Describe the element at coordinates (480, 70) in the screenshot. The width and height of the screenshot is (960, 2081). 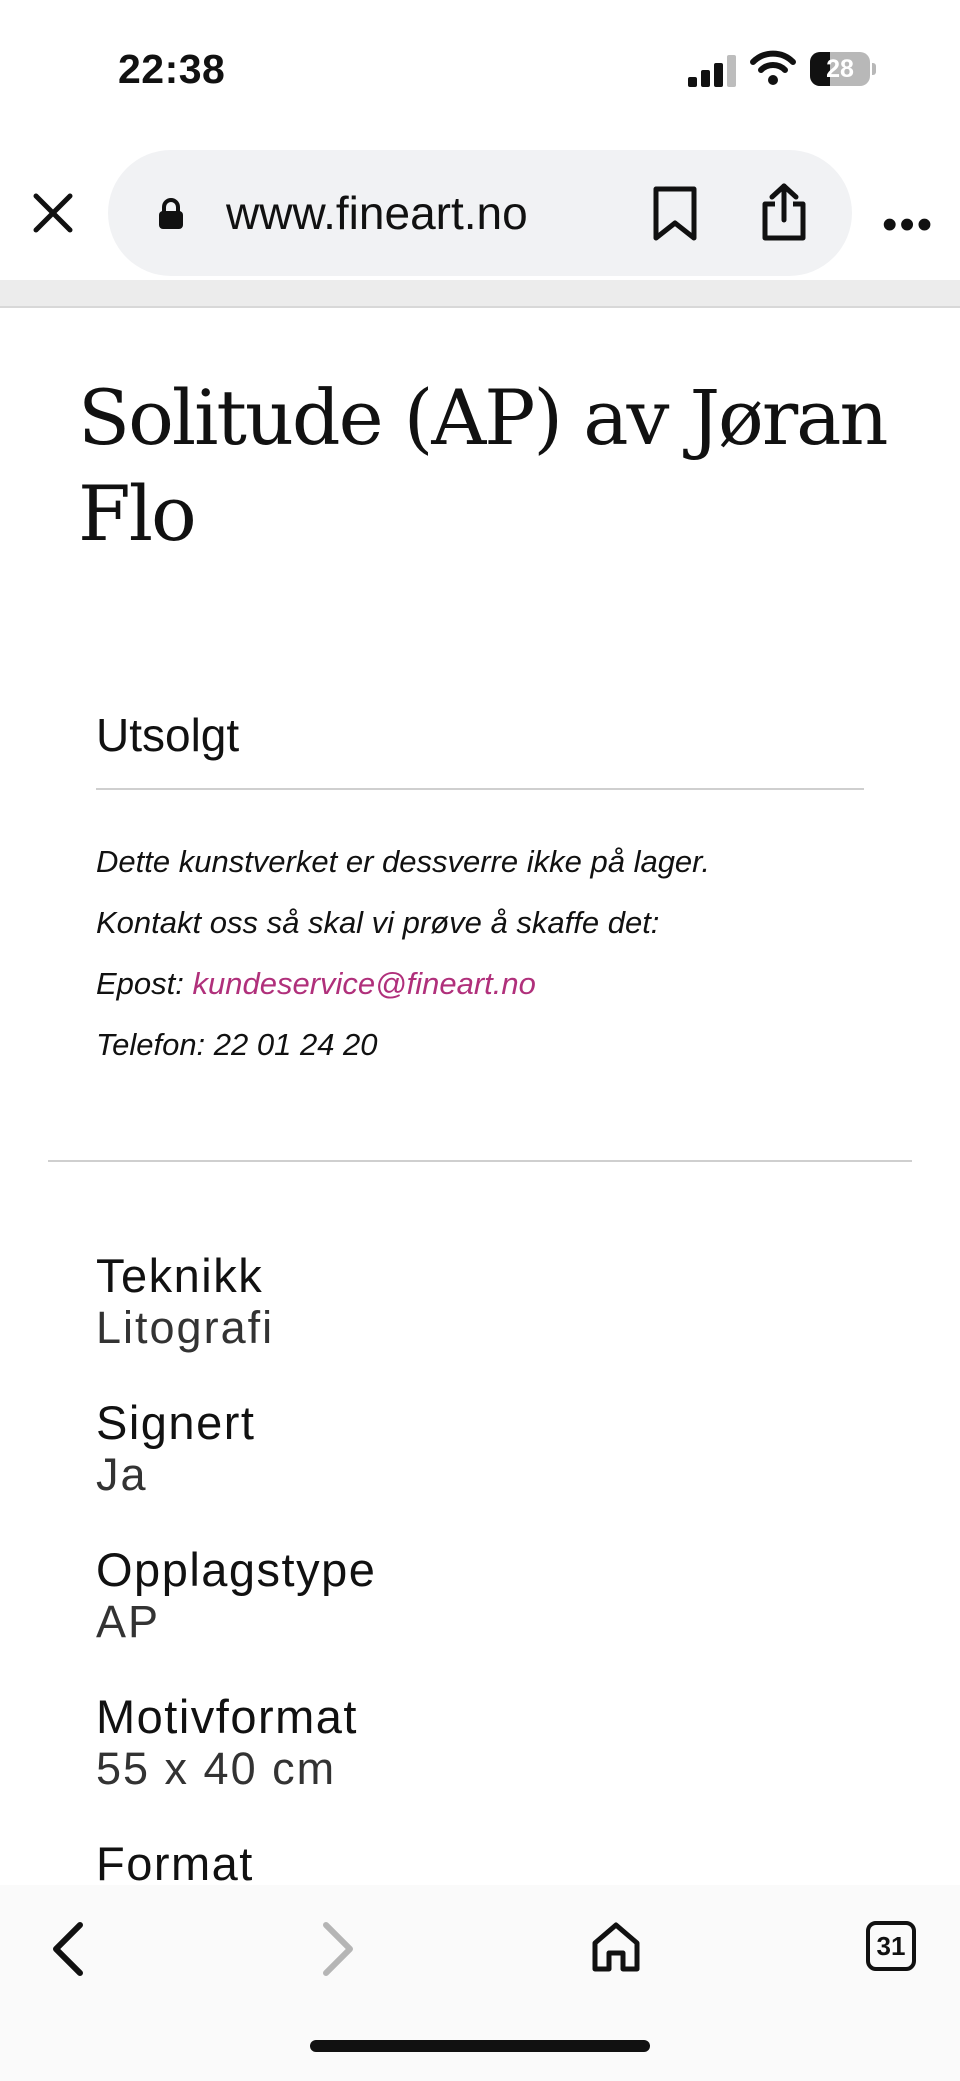
I see `status-bar: 22:38 28` at that location.